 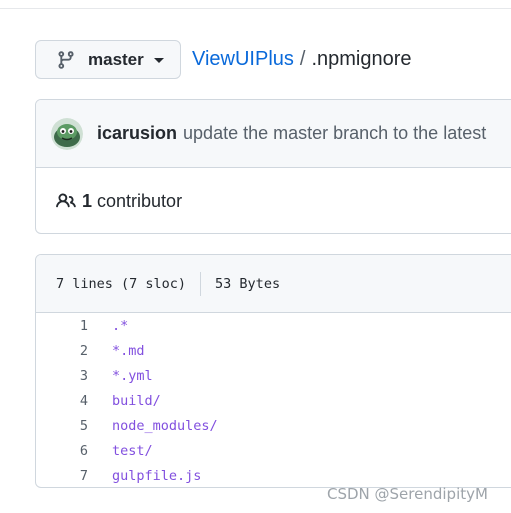 I want to click on code-line: 2 *.md, so click(x=273, y=350).